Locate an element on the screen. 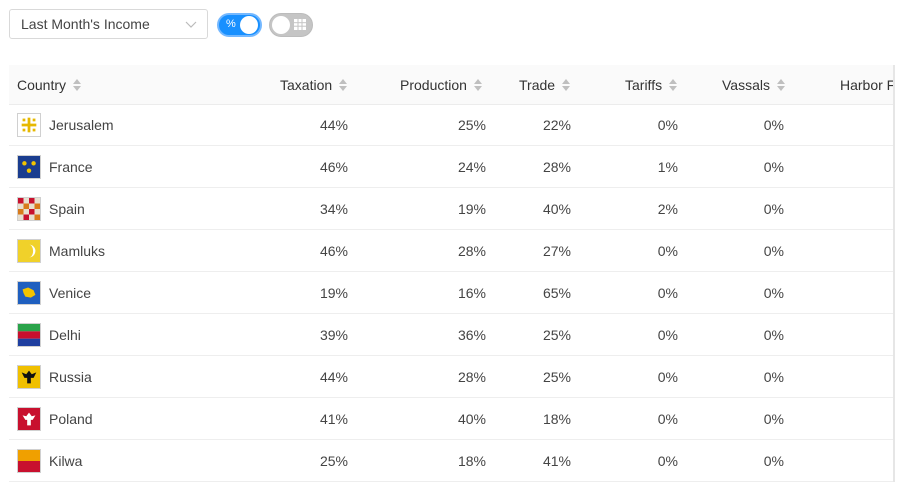 This screenshot has width=905, height=482. delhi-flag-icon is located at coordinates (29, 335).